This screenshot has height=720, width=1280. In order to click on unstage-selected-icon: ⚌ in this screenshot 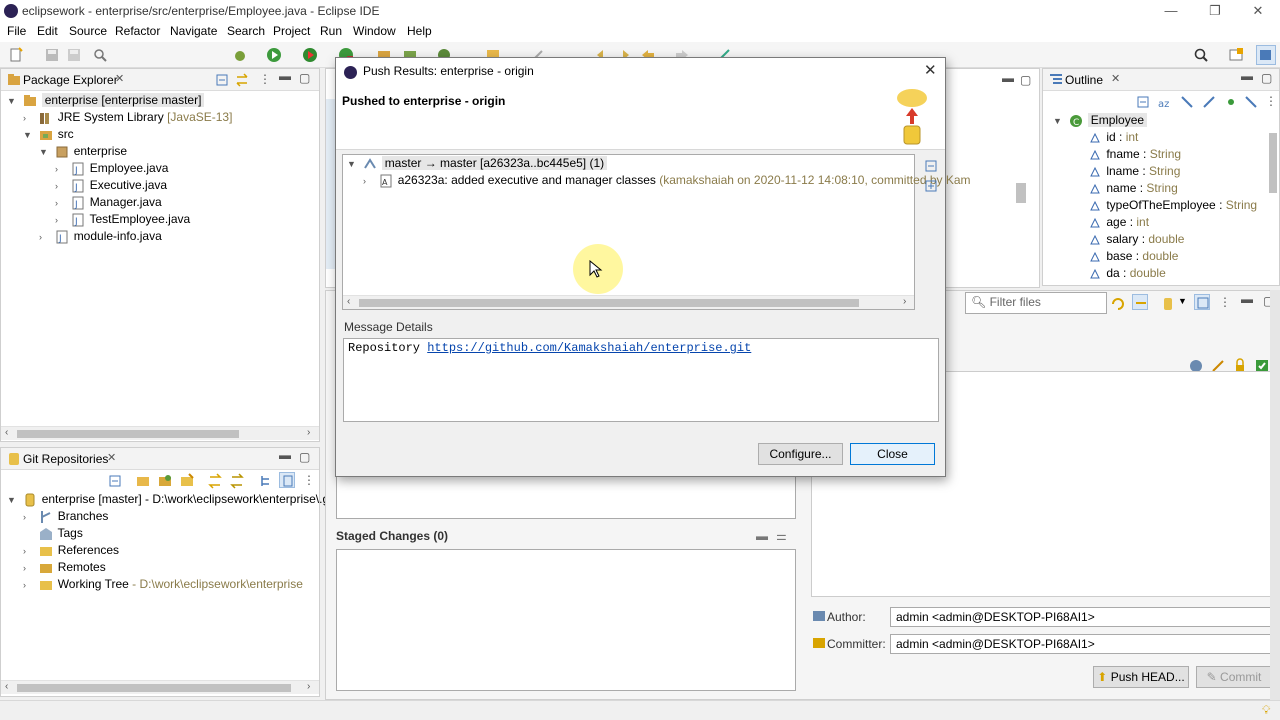, I will do `click(781, 536)`.